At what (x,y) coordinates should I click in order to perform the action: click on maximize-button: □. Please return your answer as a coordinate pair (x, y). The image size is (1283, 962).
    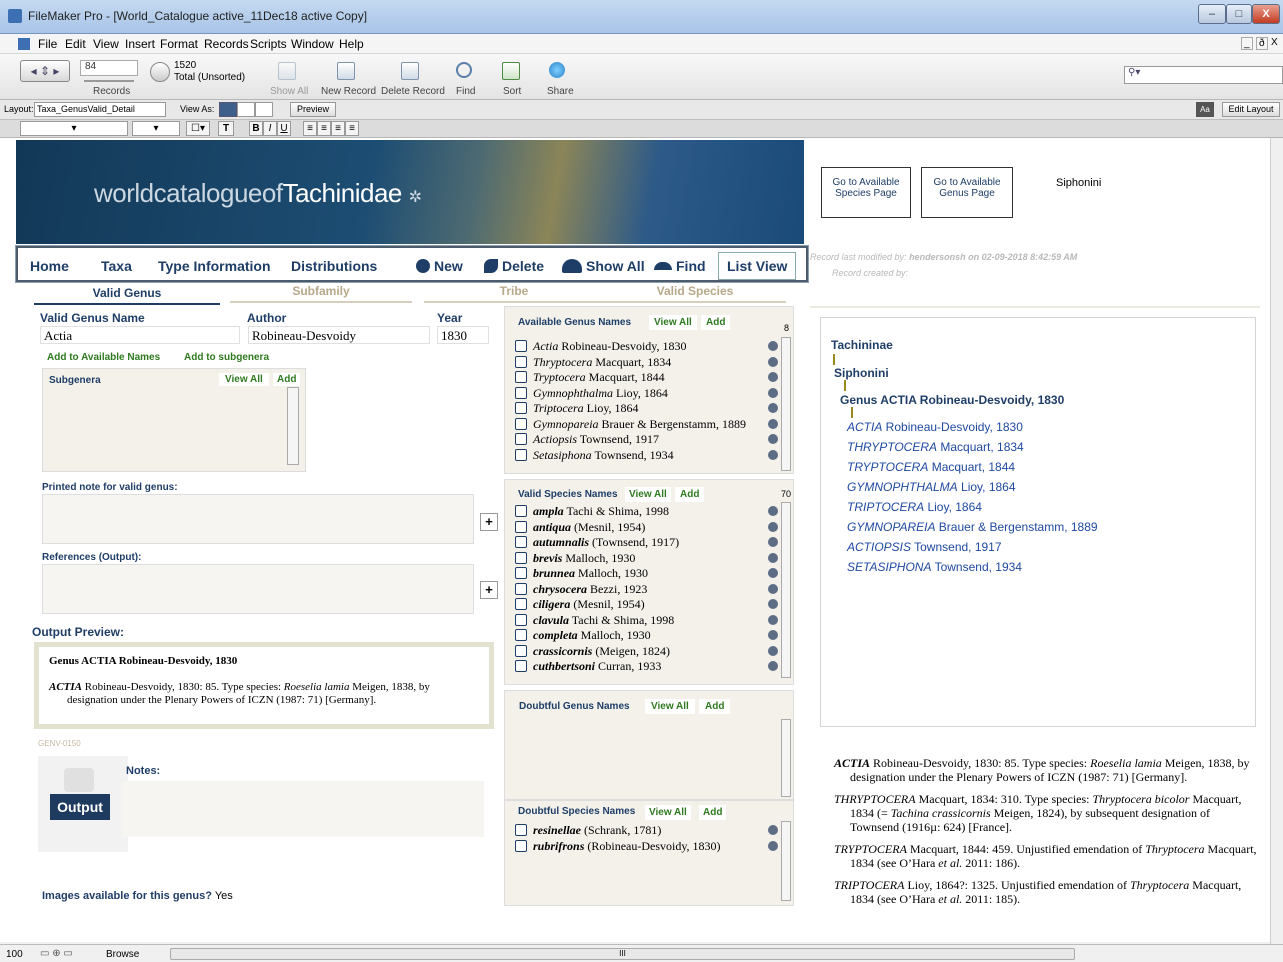
    Looking at the image, I should click on (1239, 14).